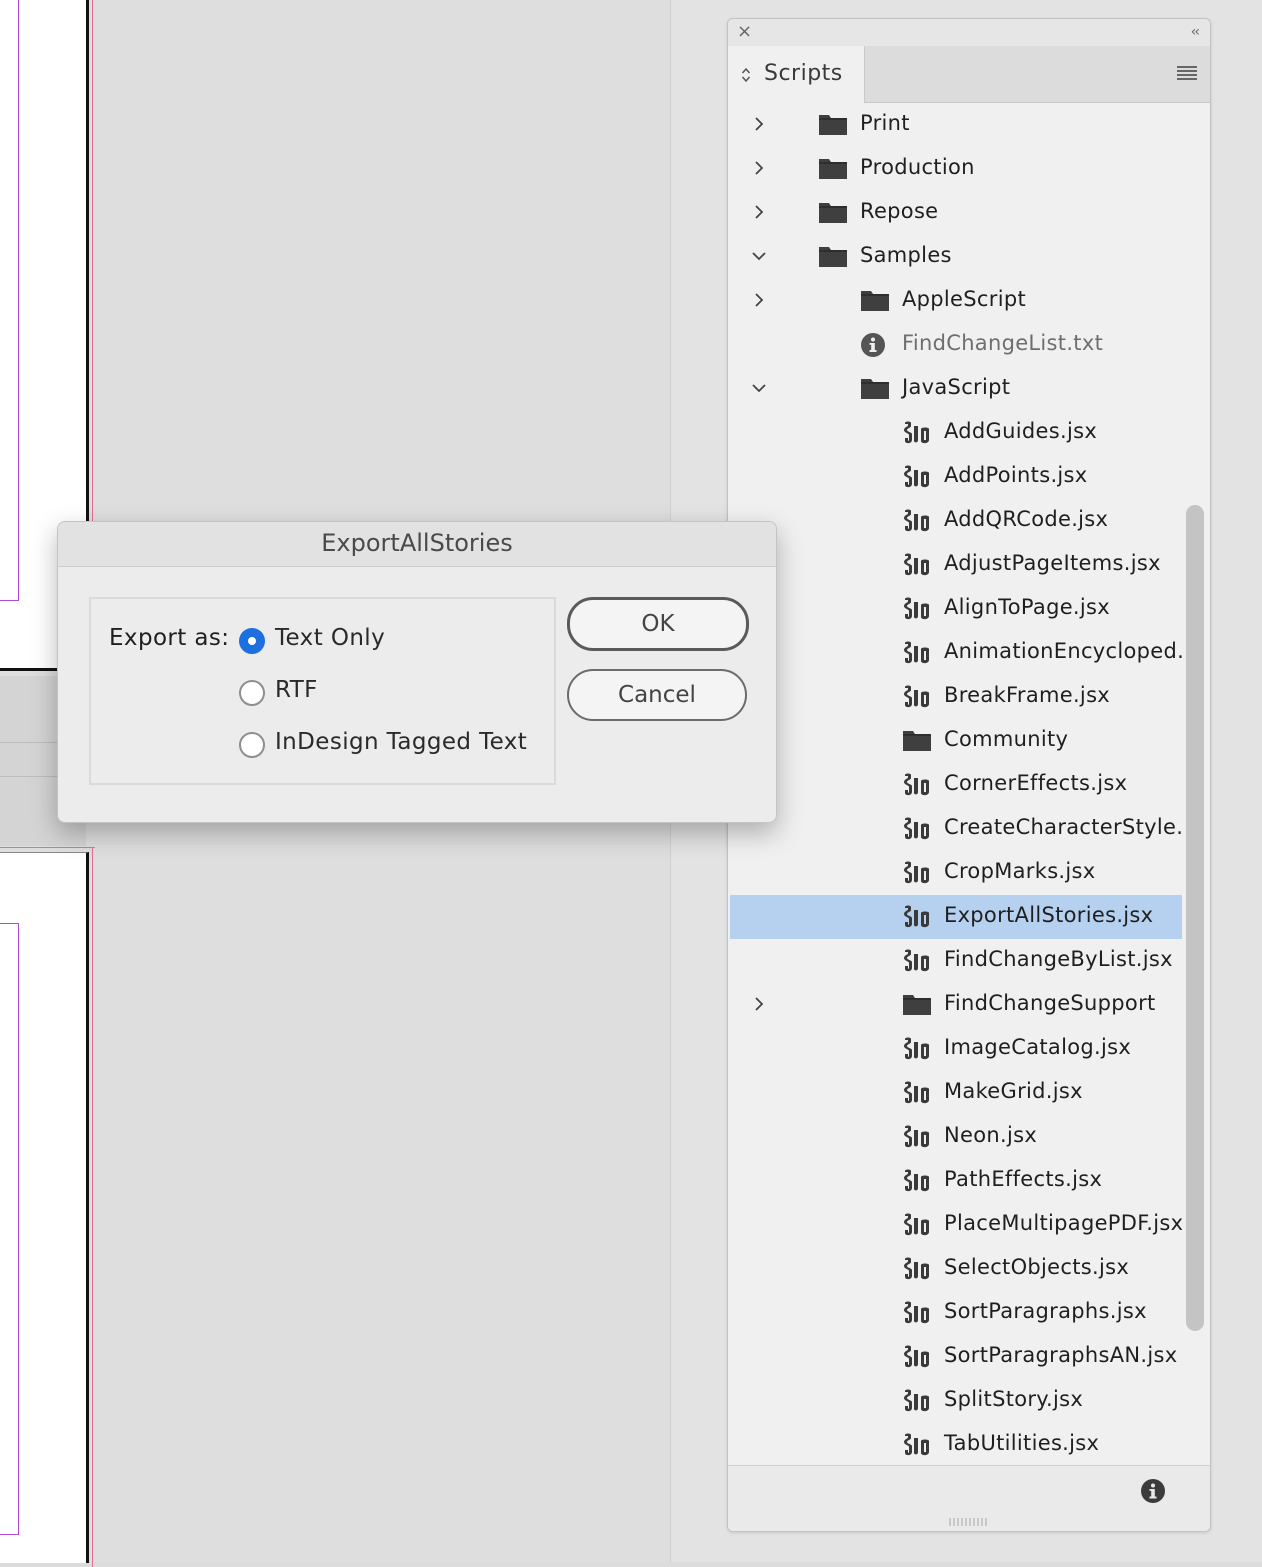  What do you see at coordinates (956, 1357) in the screenshot?
I see `tree-row-sortparagraphsan-jsx: SortParagraphsAN.jsx` at bounding box center [956, 1357].